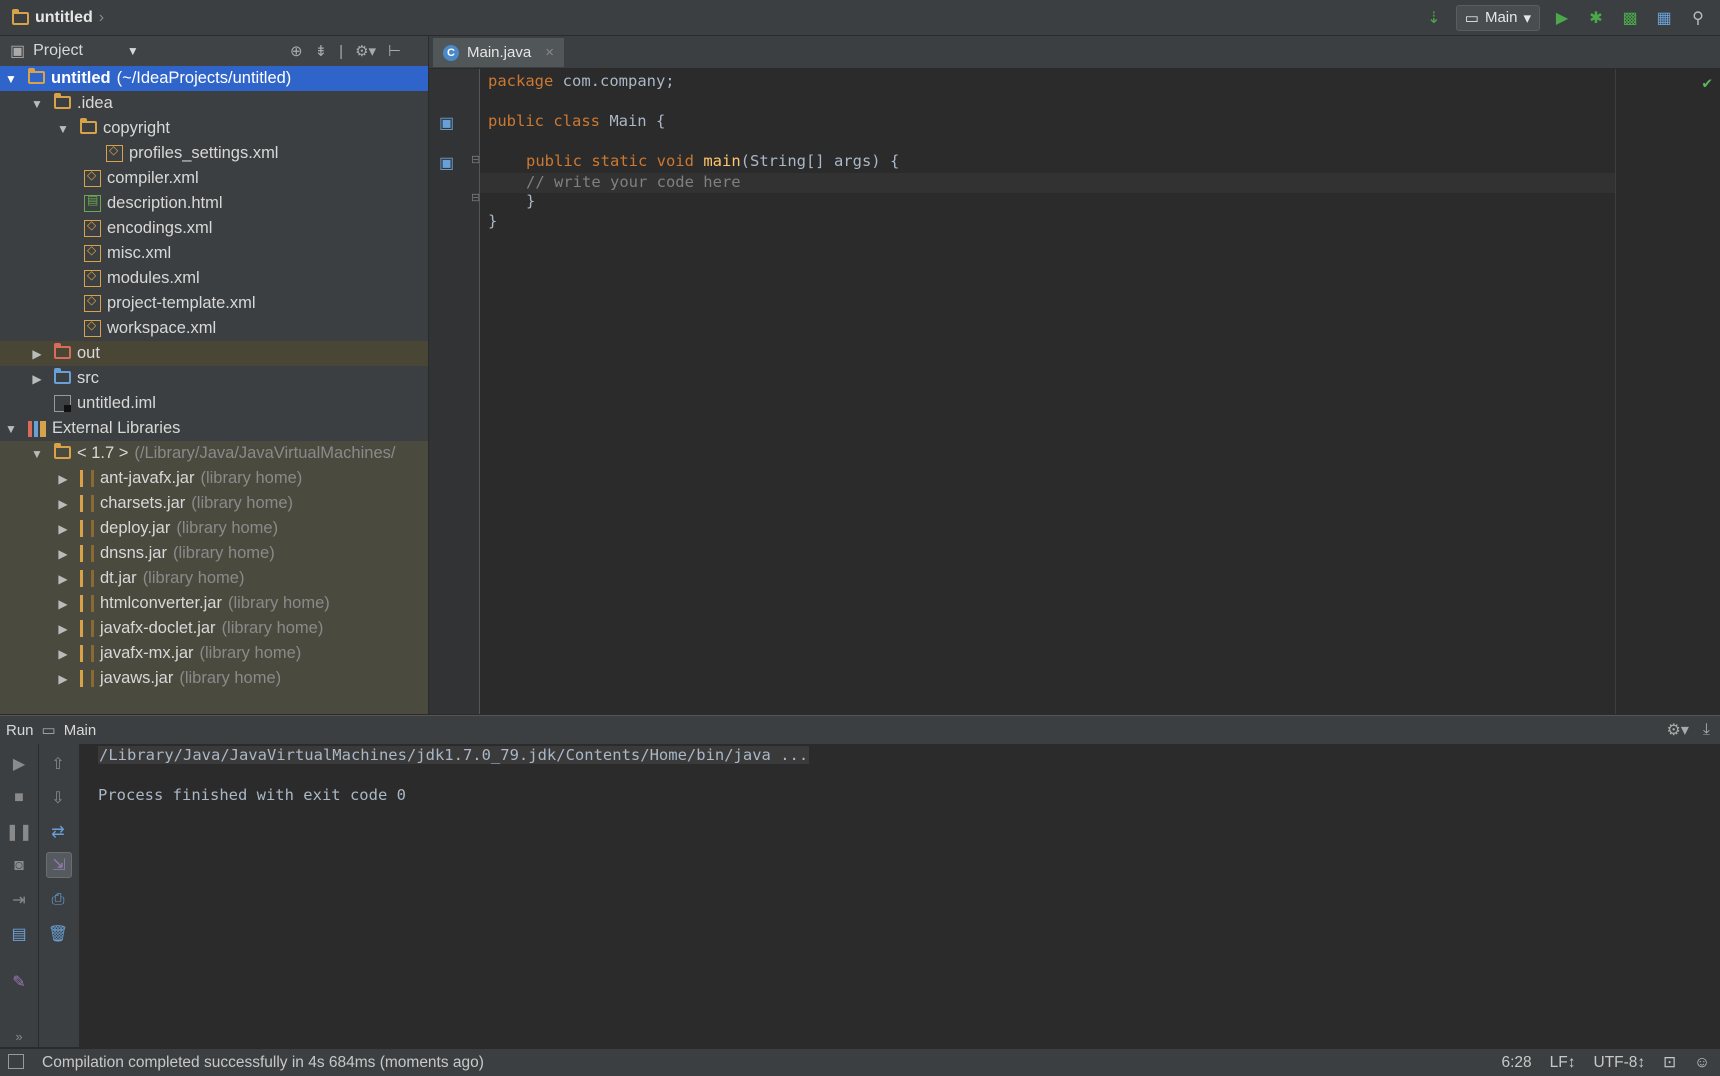 The image size is (1720, 1076). Describe the element at coordinates (1664, 18) in the screenshot. I see `project-structure-icon: ▦` at that location.